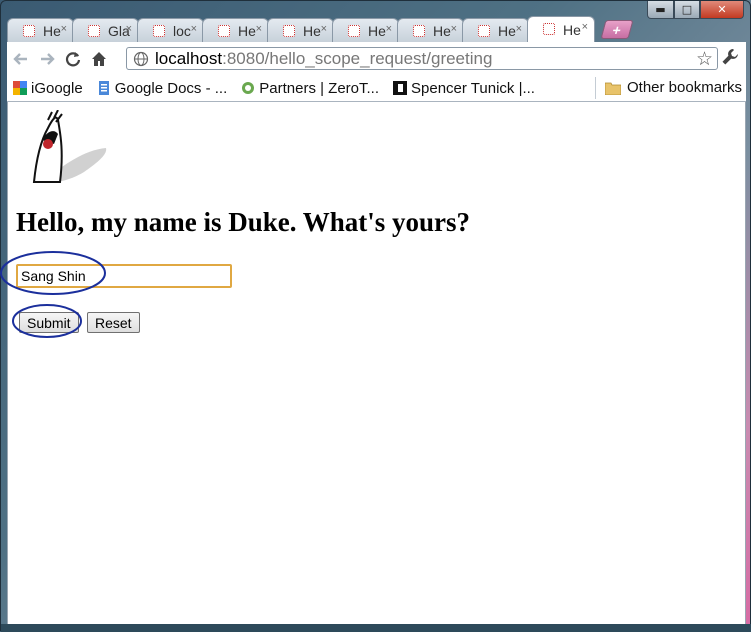  I want to click on other-bookmarks-button: Other bookmarks, so click(673, 87).